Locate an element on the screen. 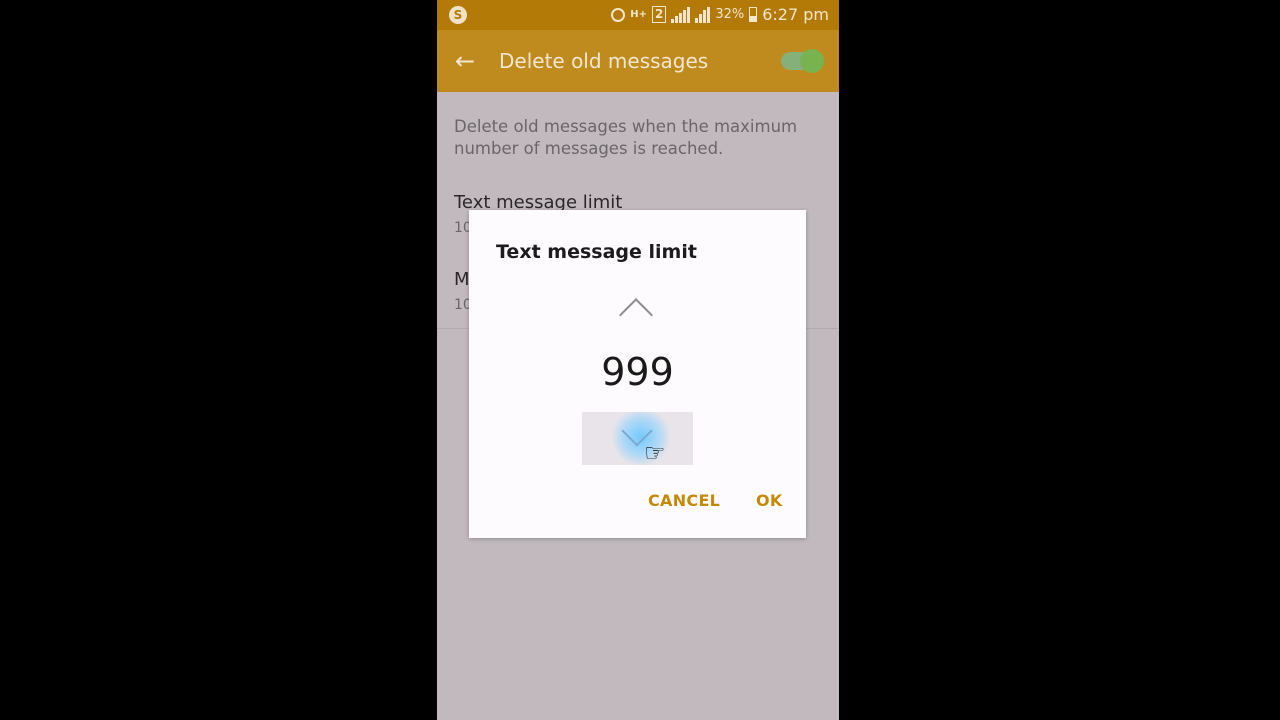 This screenshot has height=720, width=1280. status-bar: S H+ 2 32% 6:27 pm is located at coordinates (638, 15).